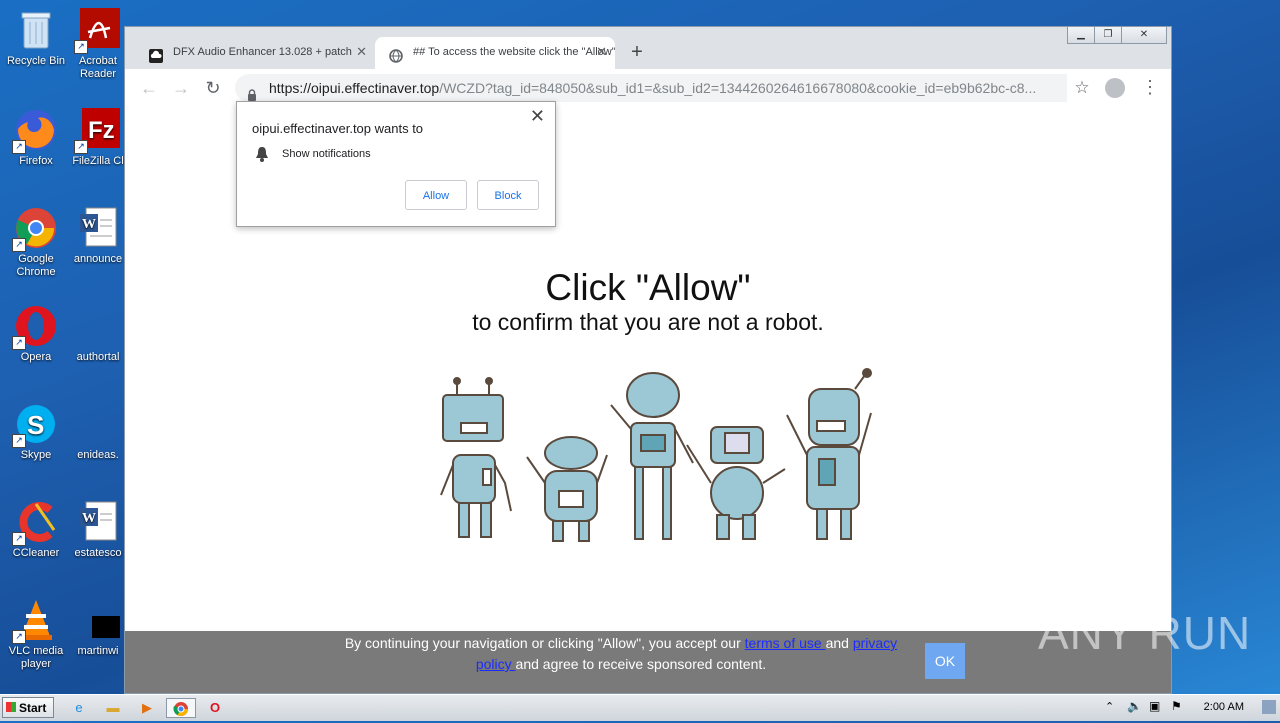 The width and height of the screenshot is (1280, 723). I want to click on desktop-icon-firefox: ↗ Firefox, so click(36, 138).